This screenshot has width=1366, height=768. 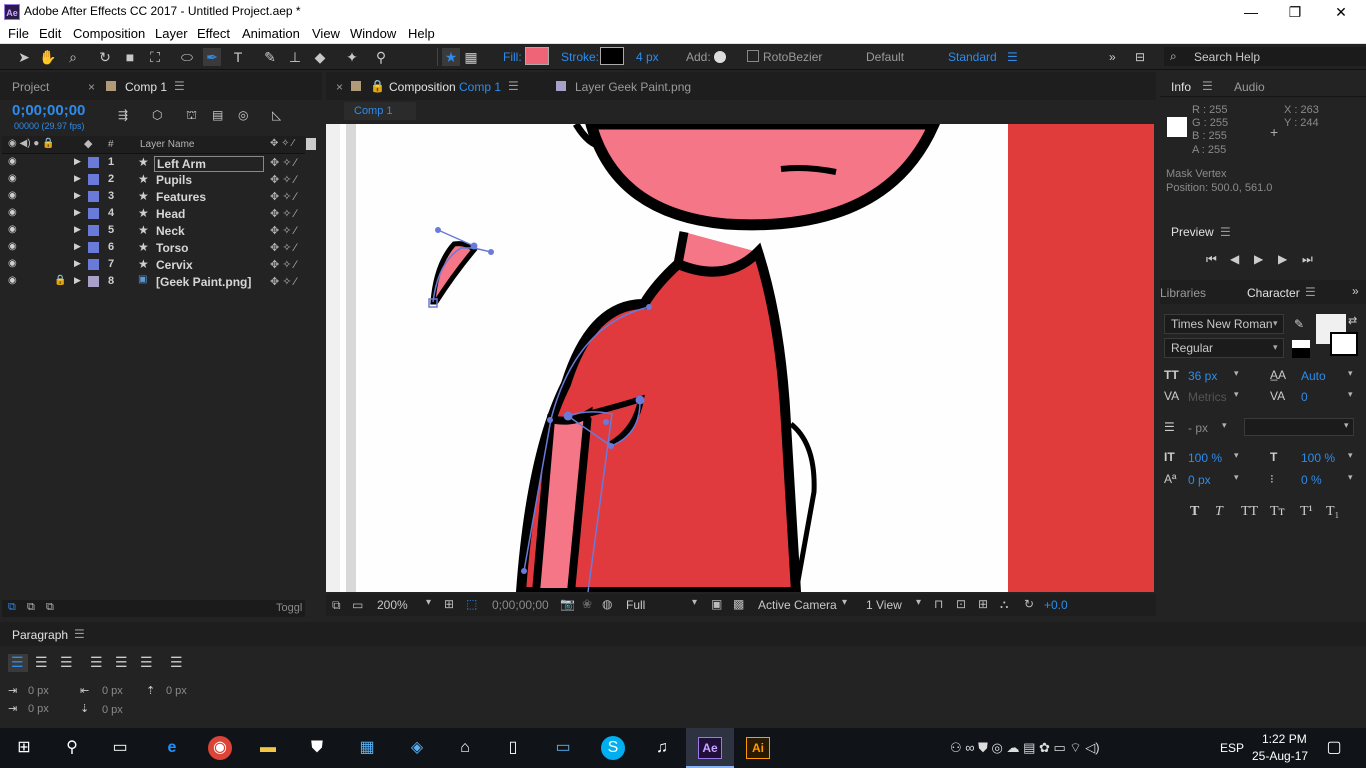 What do you see at coordinates (50, 607) in the screenshot?
I see `expand-duration-icon: ⧉` at bounding box center [50, 607].